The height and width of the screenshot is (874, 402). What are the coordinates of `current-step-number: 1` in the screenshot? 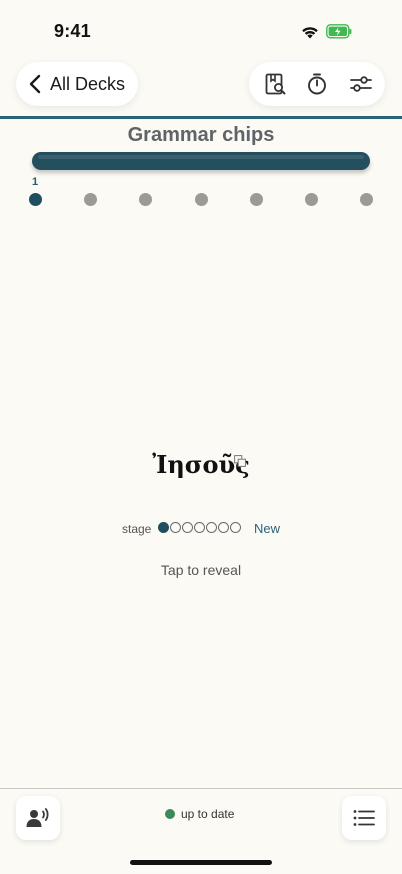 It's located at (35, 182).